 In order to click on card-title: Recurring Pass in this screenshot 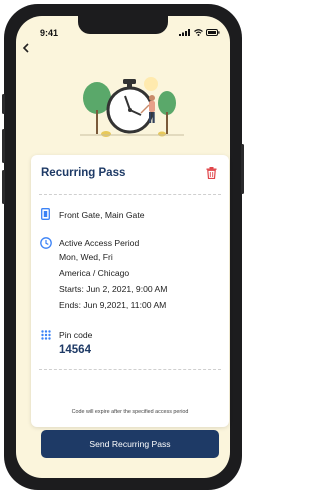, I will do `click(83, 173)`.